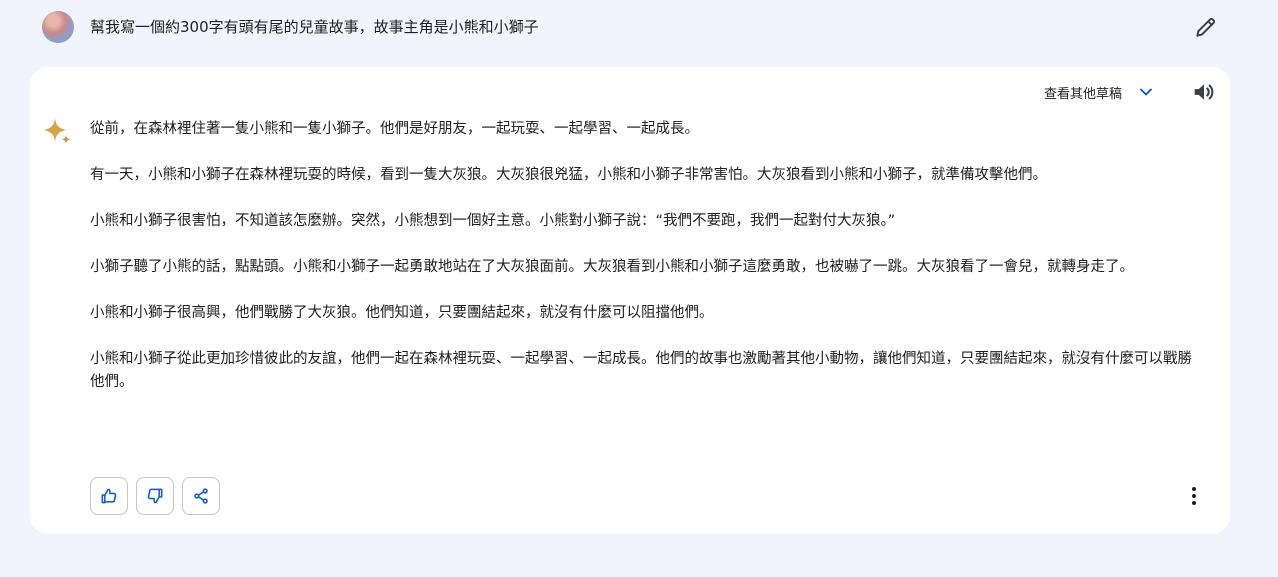 The width and height of the screenshot is (1278, 577). I want to click on user-prompt-row: 幫我寫一個約300字有頭有尾的兒童故事，故事主角是小熊和小獅子, so click(639, 28).